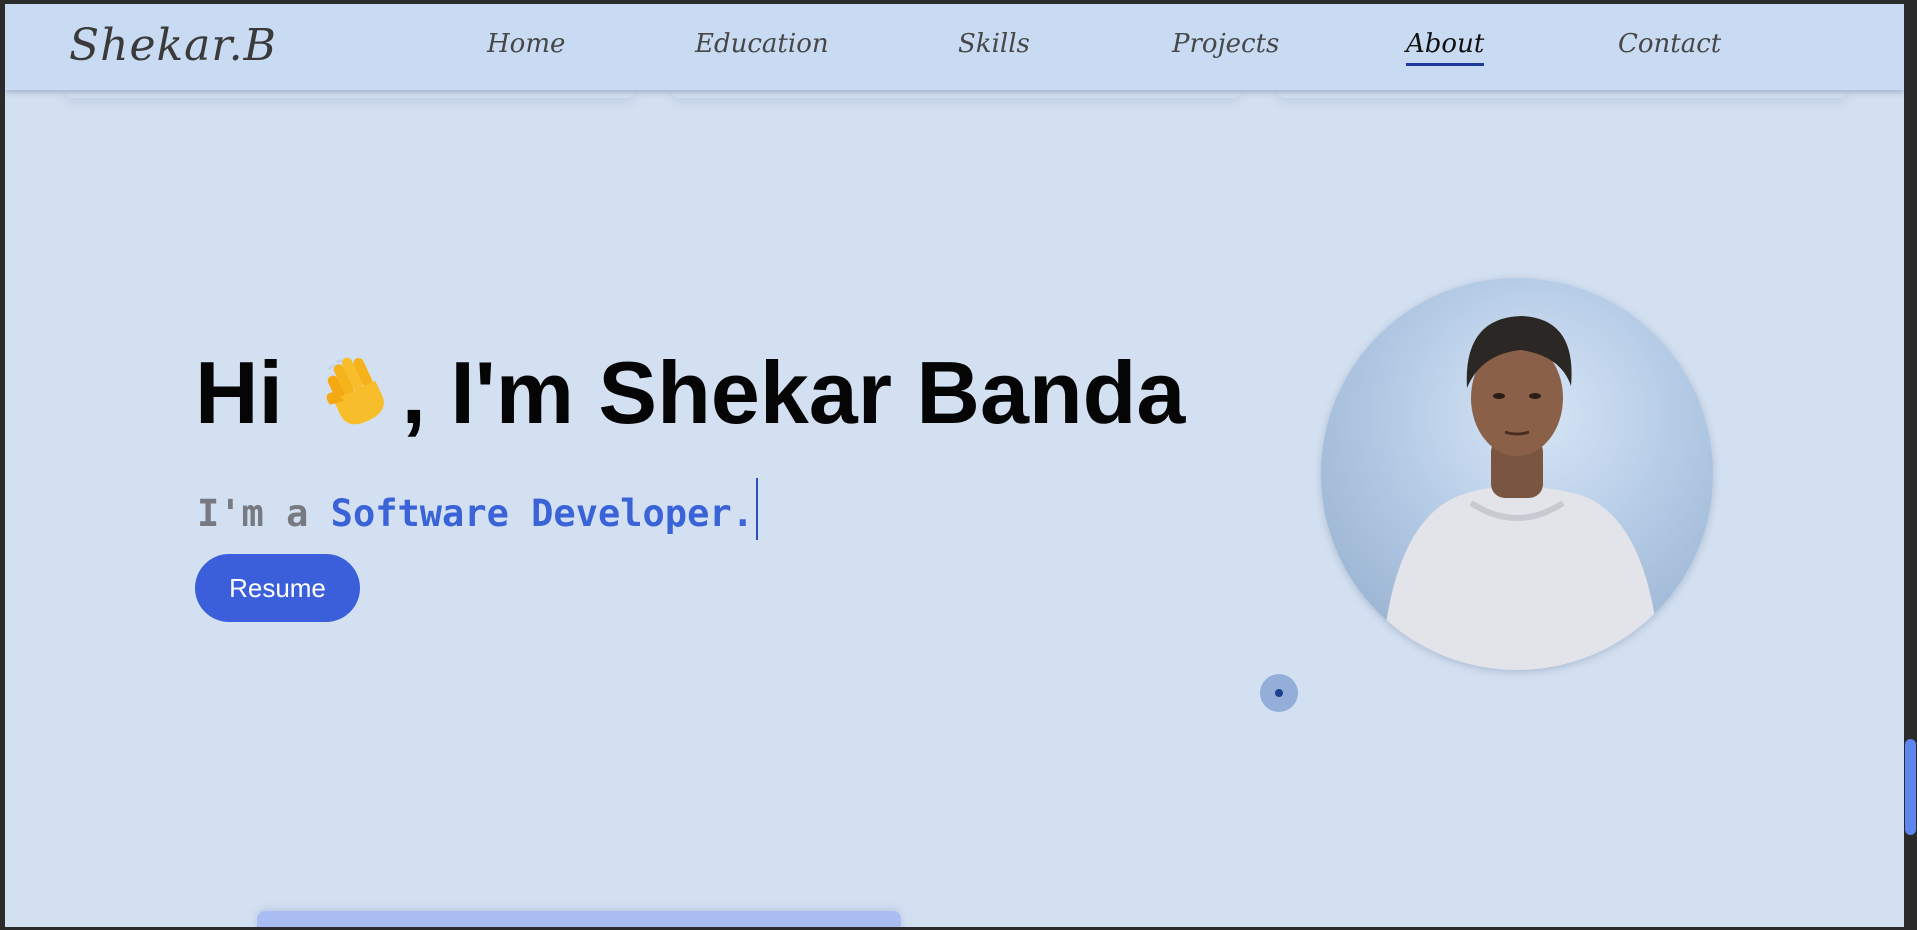 Image resolution: width=1917 pixels, height=930 pixels. I want to click on typed-subtitle: I'm a Software Developer., so click(477, 509).